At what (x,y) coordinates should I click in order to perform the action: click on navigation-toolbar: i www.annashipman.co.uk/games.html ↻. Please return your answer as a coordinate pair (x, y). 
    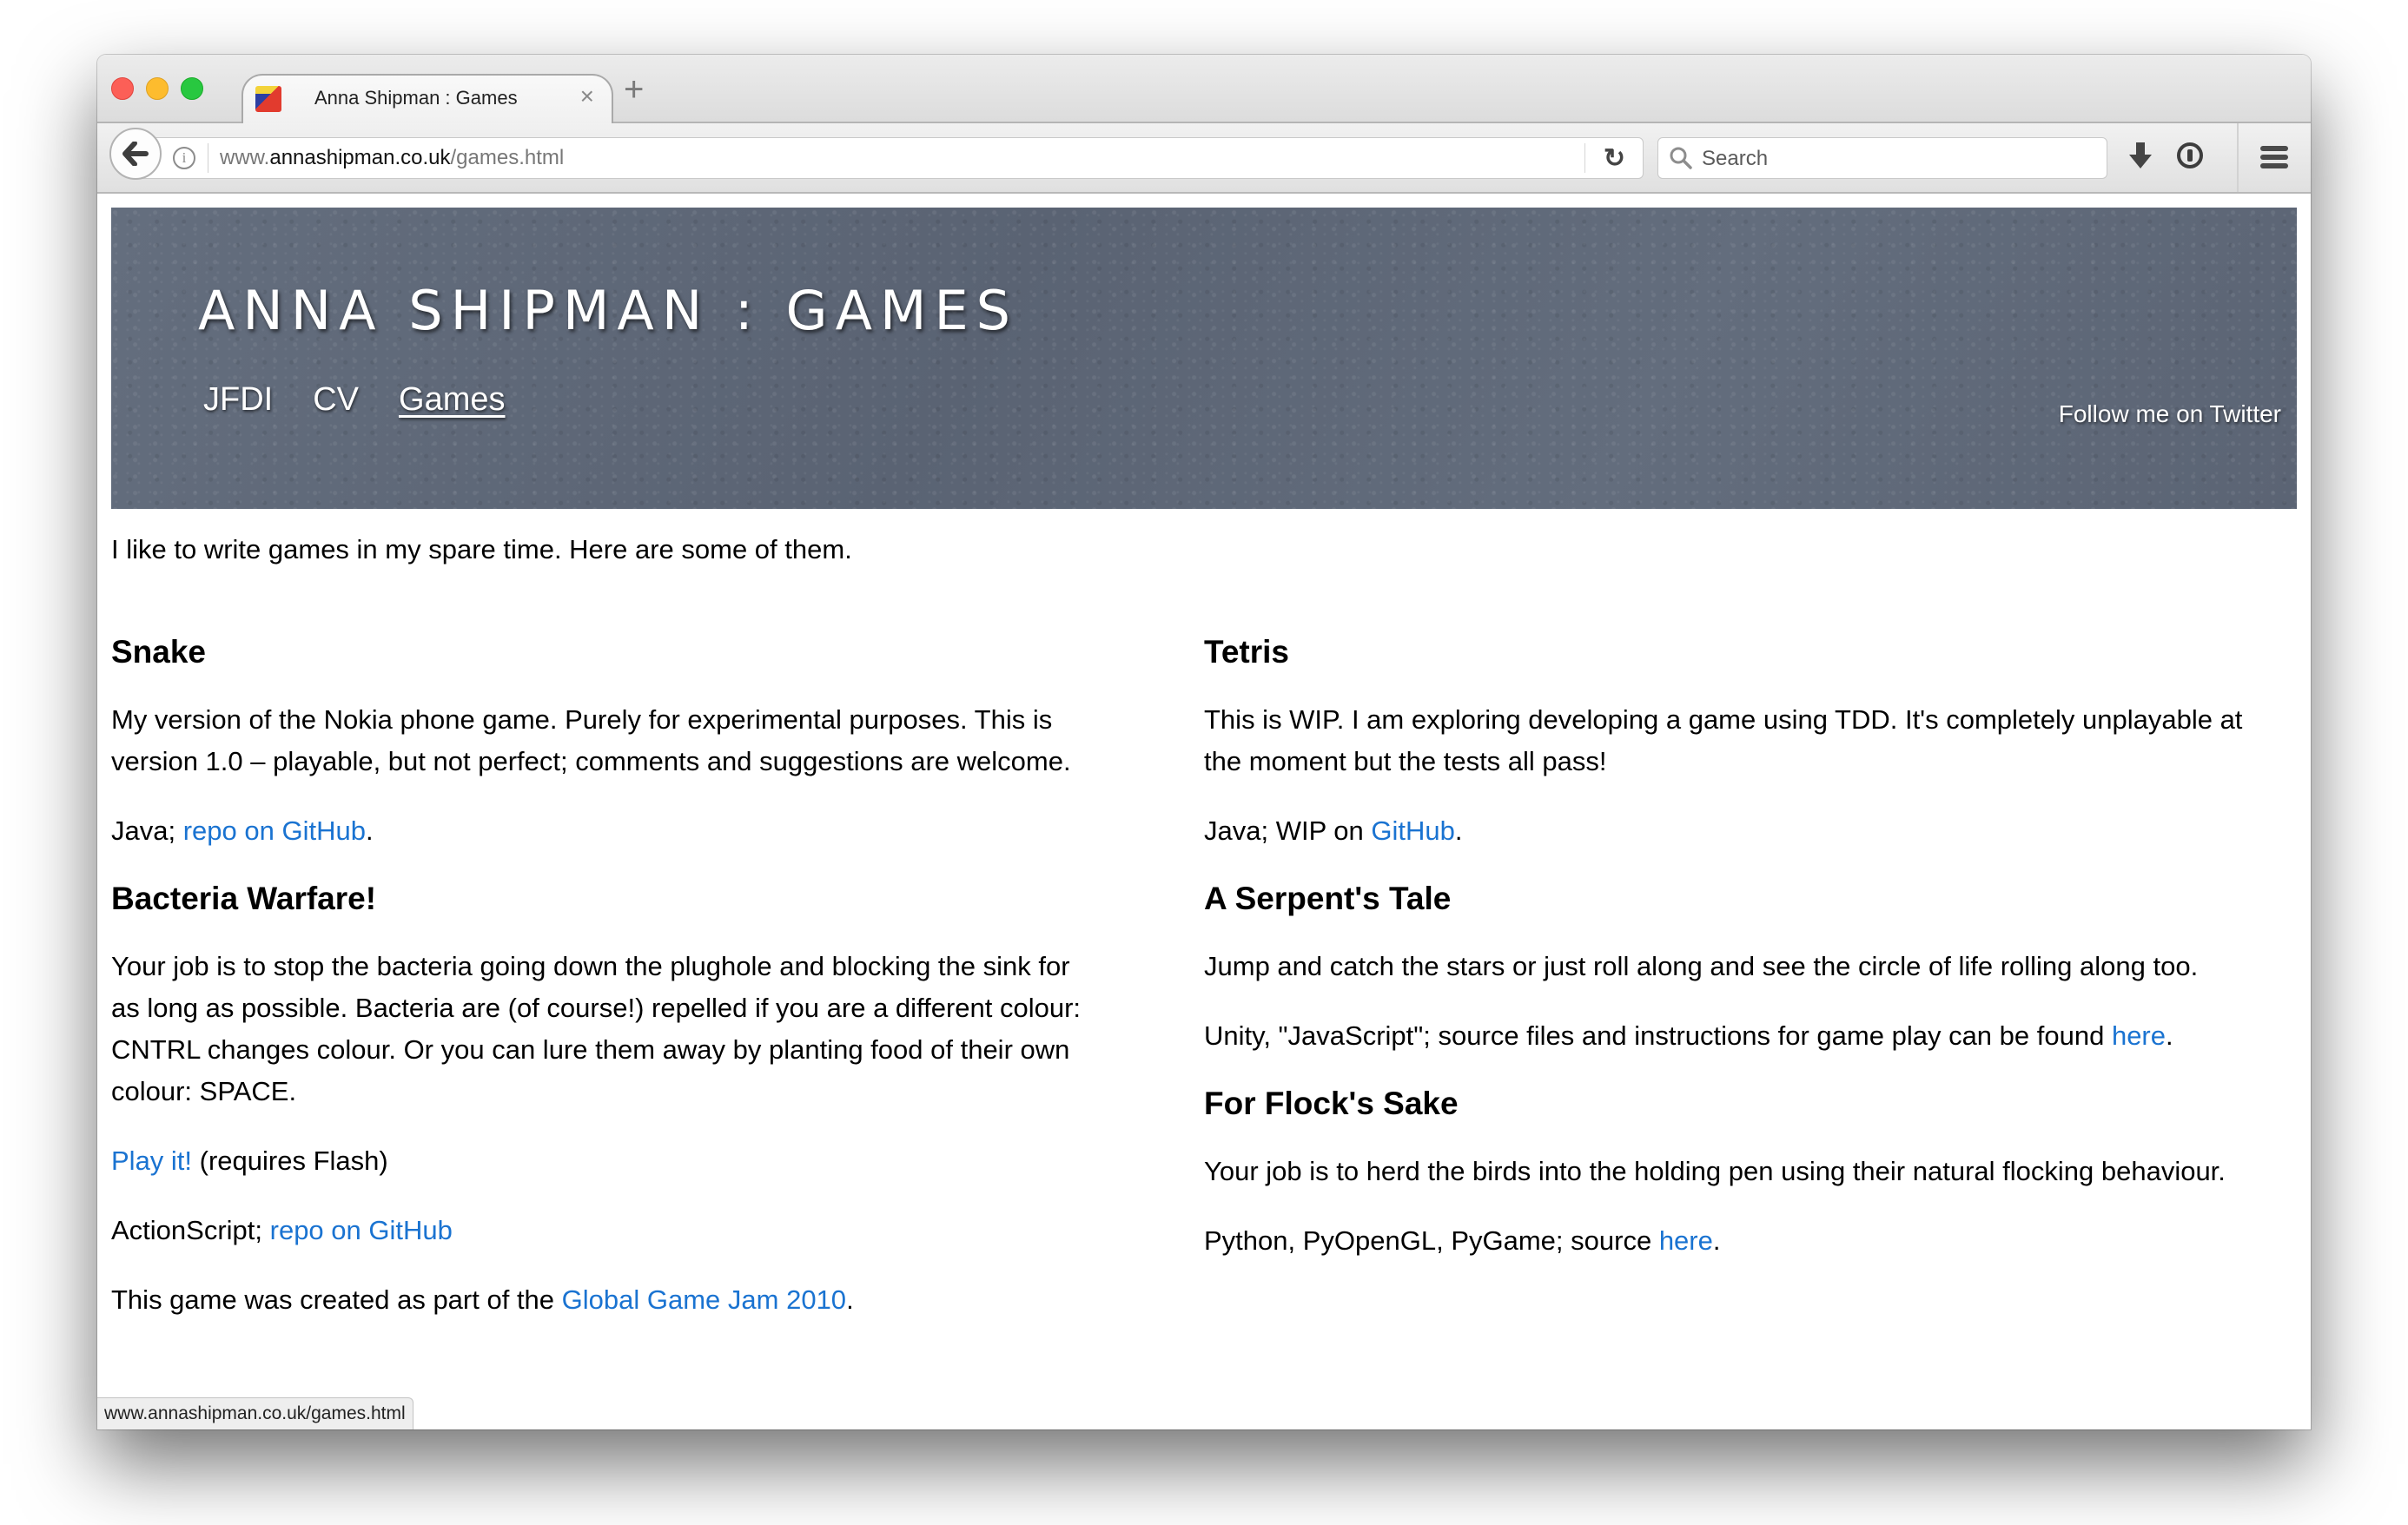
    Looking at the image, I should click on (1204, 158).